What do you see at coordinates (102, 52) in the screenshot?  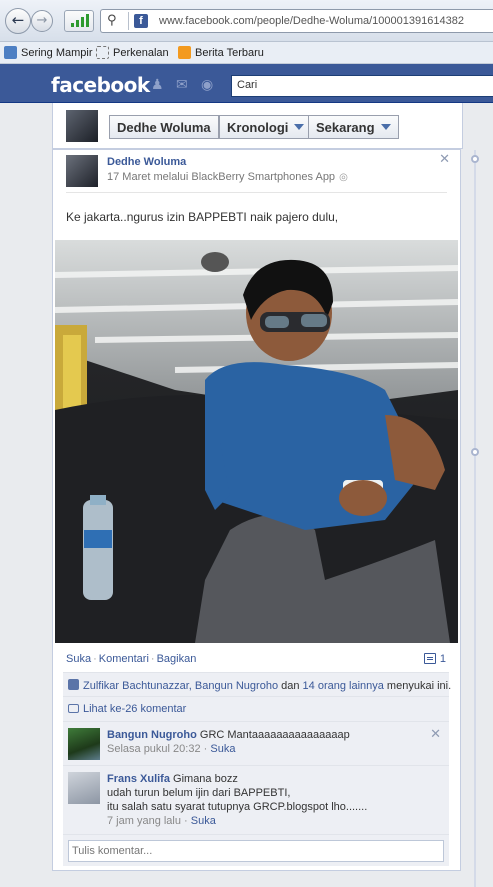 I see `dashed-page-icon` at bounding box center [102, 52].